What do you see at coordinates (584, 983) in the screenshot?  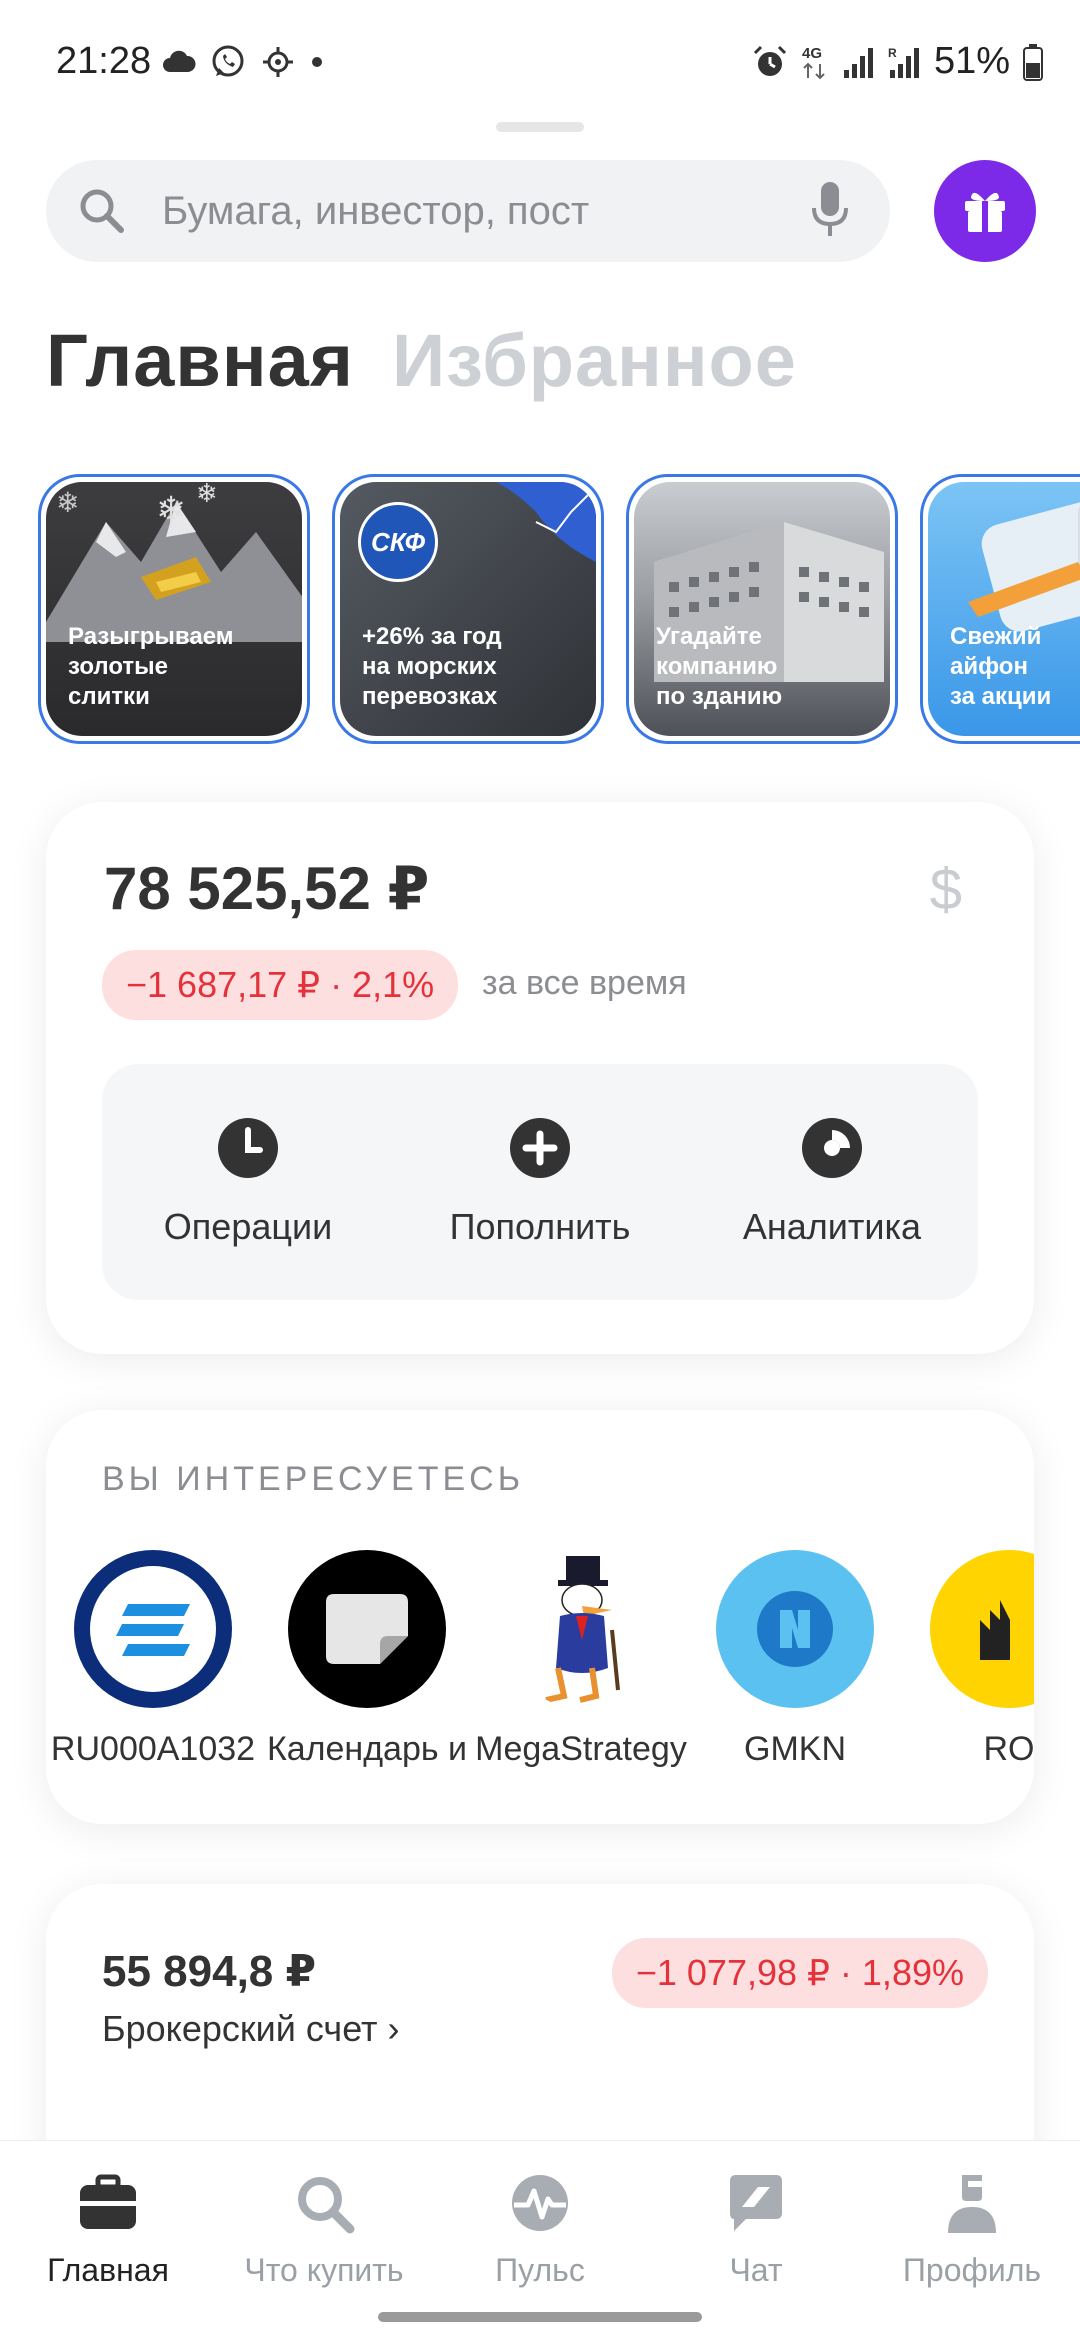 I see `portfolio-period: за все время` at bounding box center [584, 983].